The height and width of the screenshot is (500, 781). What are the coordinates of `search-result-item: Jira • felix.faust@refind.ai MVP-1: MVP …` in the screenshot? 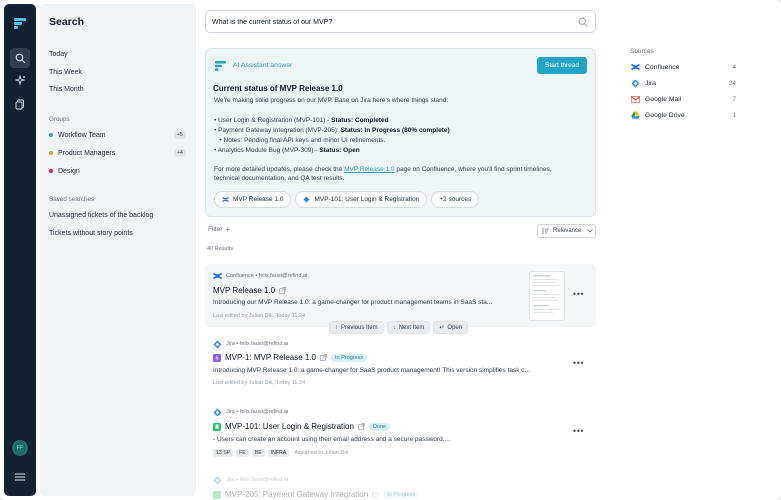 It's located at (400, 364).